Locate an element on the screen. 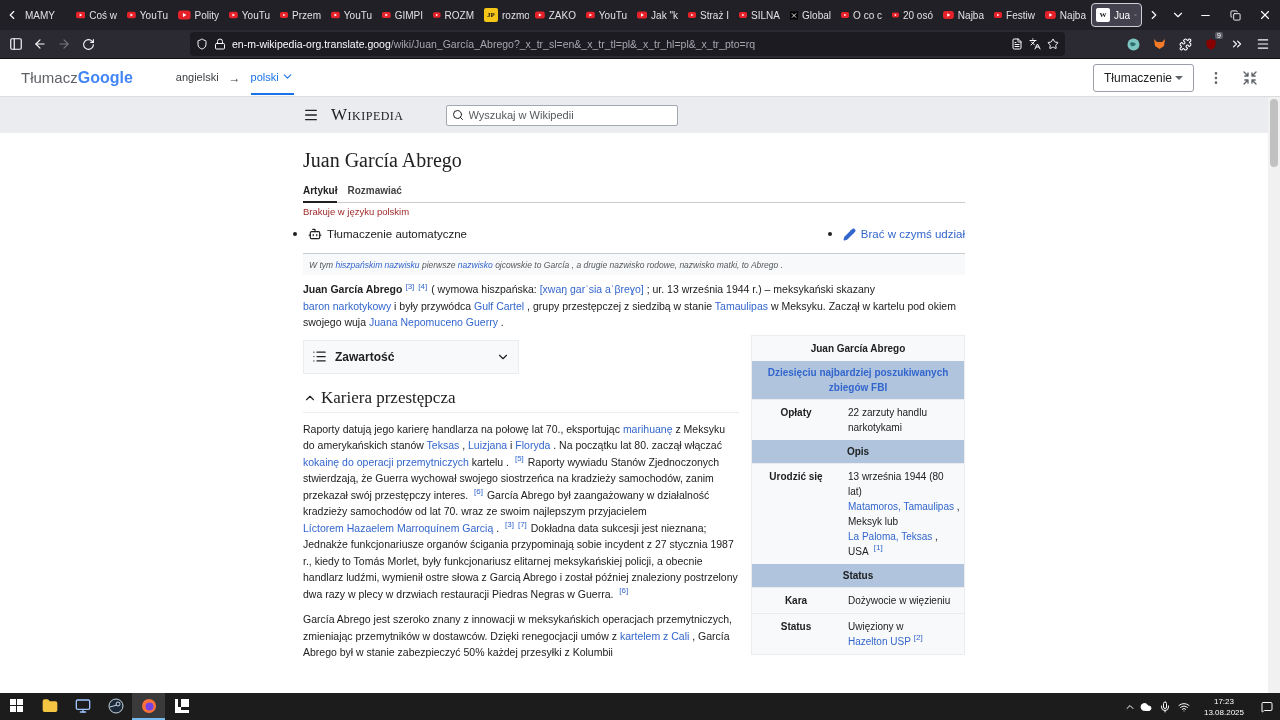 This screenshot has width=1280, height=720. link: Hazelton USP is located at coordinates (879, 641).